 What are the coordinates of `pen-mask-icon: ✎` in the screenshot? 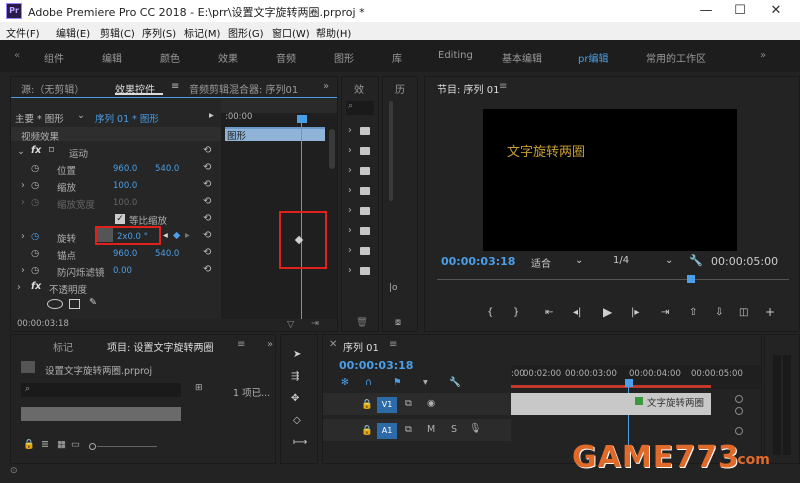 It's located at (93, 302).